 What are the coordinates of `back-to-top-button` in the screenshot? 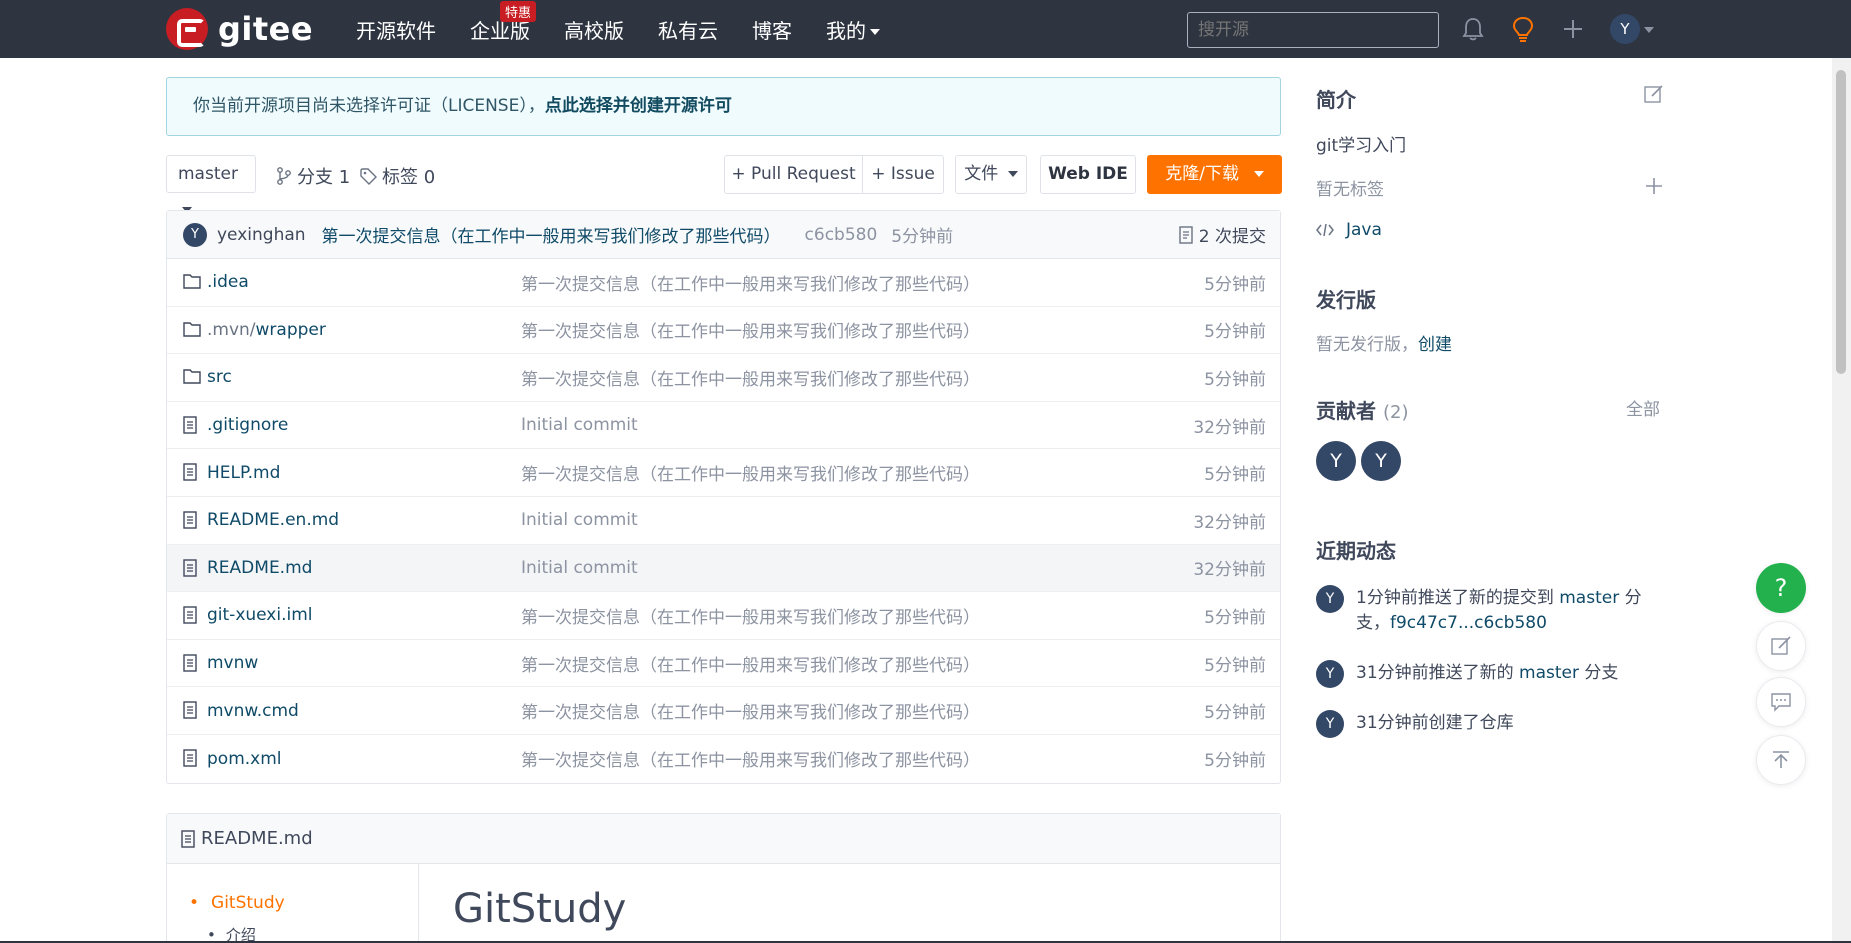 It's located at (1781, 760).